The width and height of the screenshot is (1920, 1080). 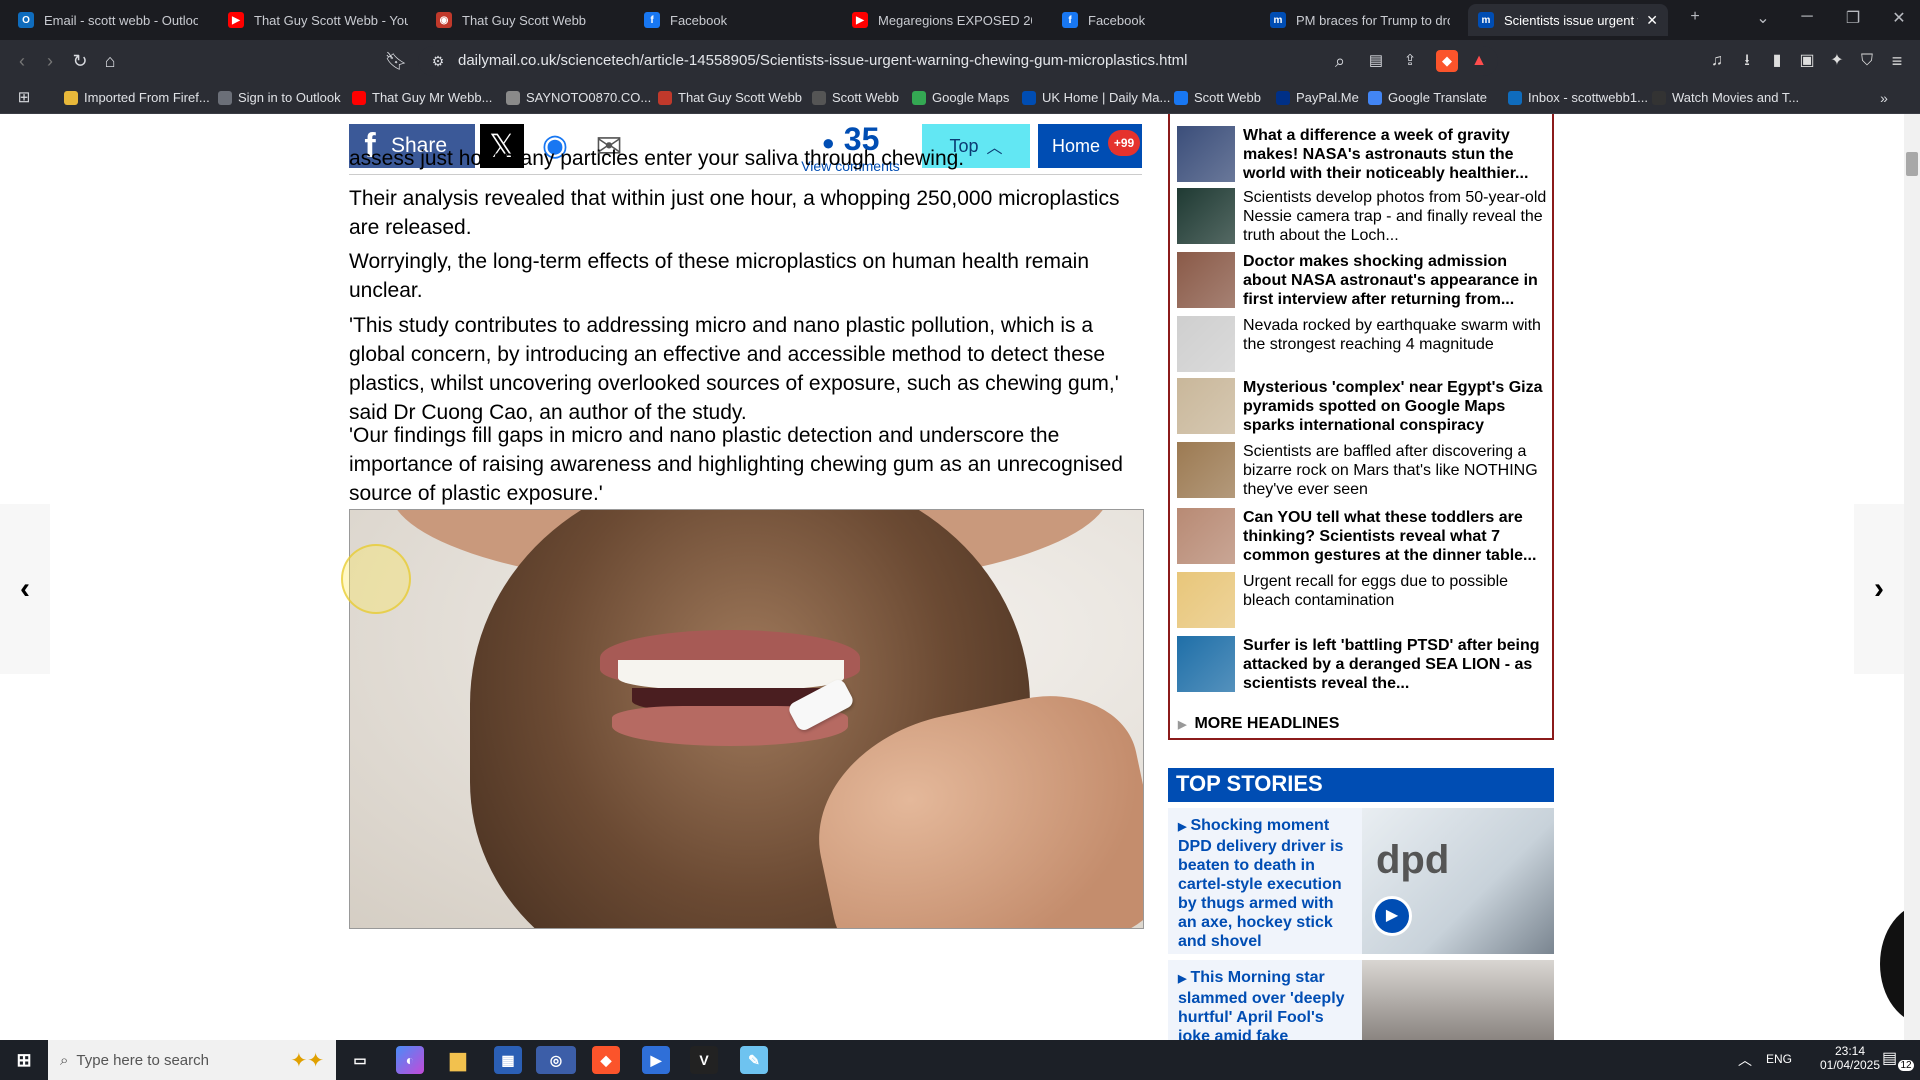 I want to click on copilot-icon: ◐, so click(x=410, y=1060).